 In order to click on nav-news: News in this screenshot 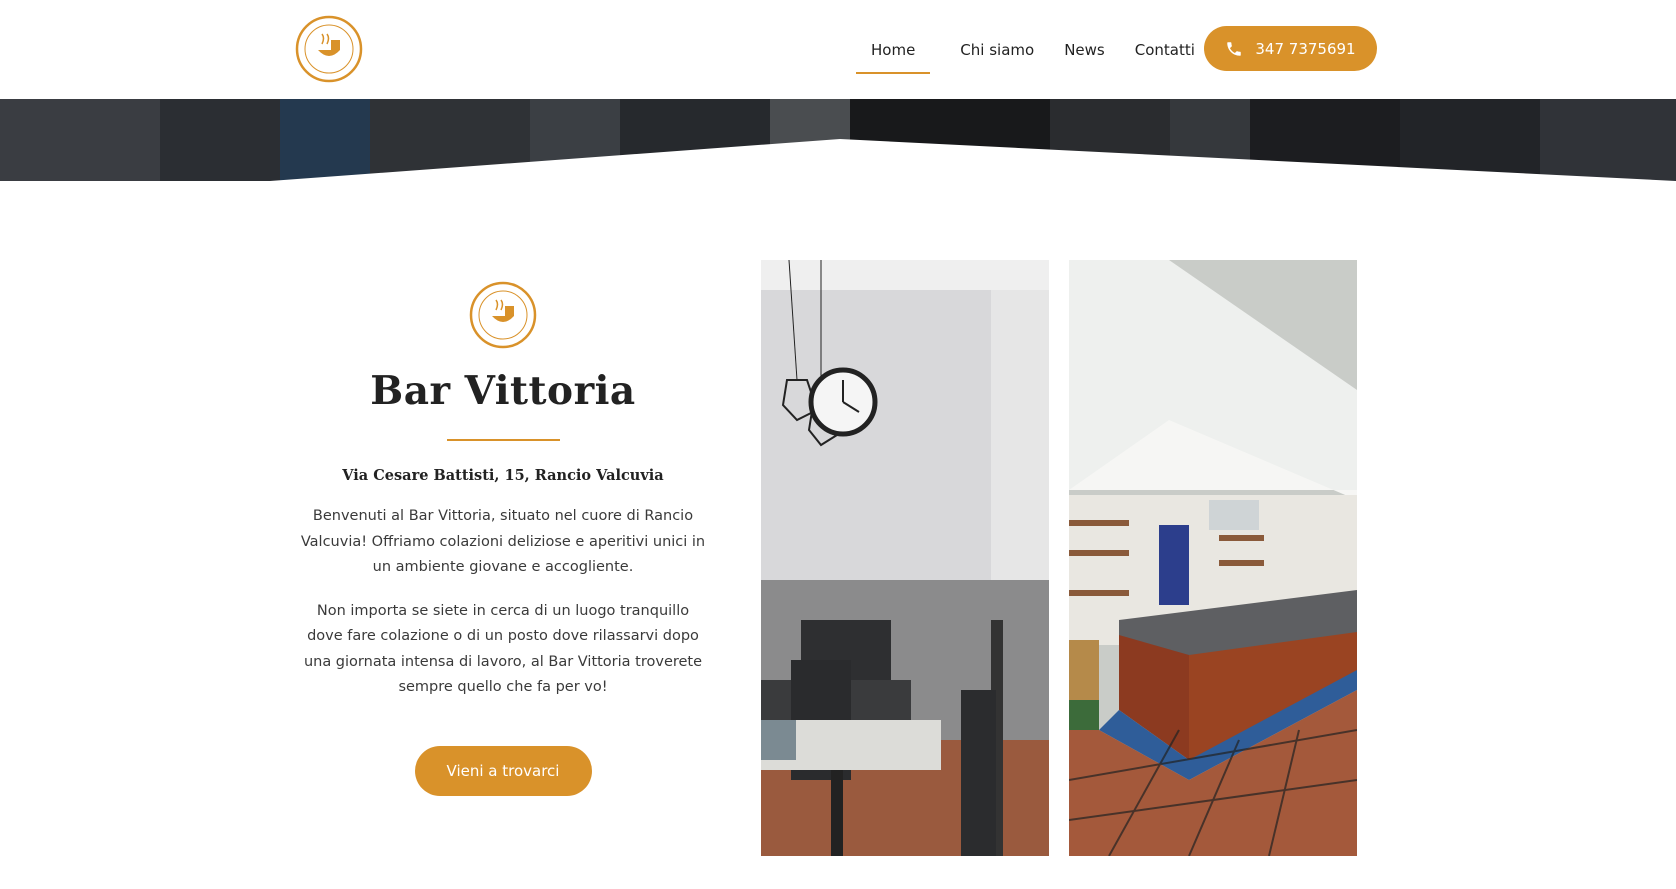, I will do `click(1084, 50)`.